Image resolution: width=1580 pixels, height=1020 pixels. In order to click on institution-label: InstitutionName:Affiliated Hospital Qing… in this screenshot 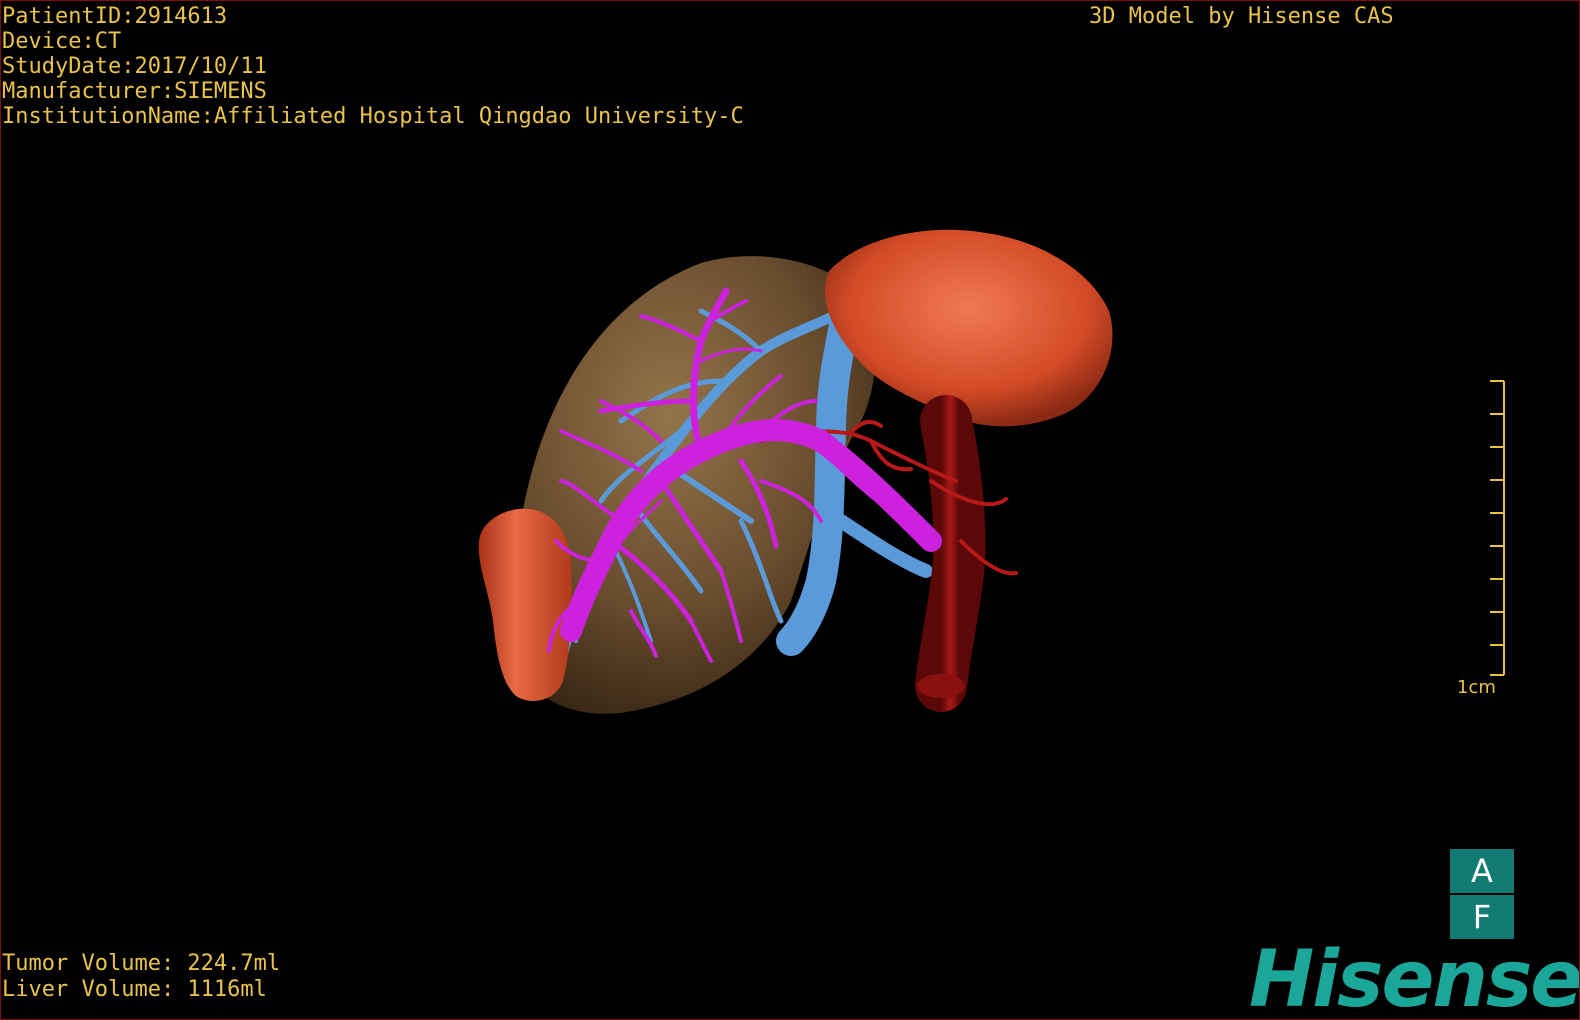, I will do `click(373, 116)`.